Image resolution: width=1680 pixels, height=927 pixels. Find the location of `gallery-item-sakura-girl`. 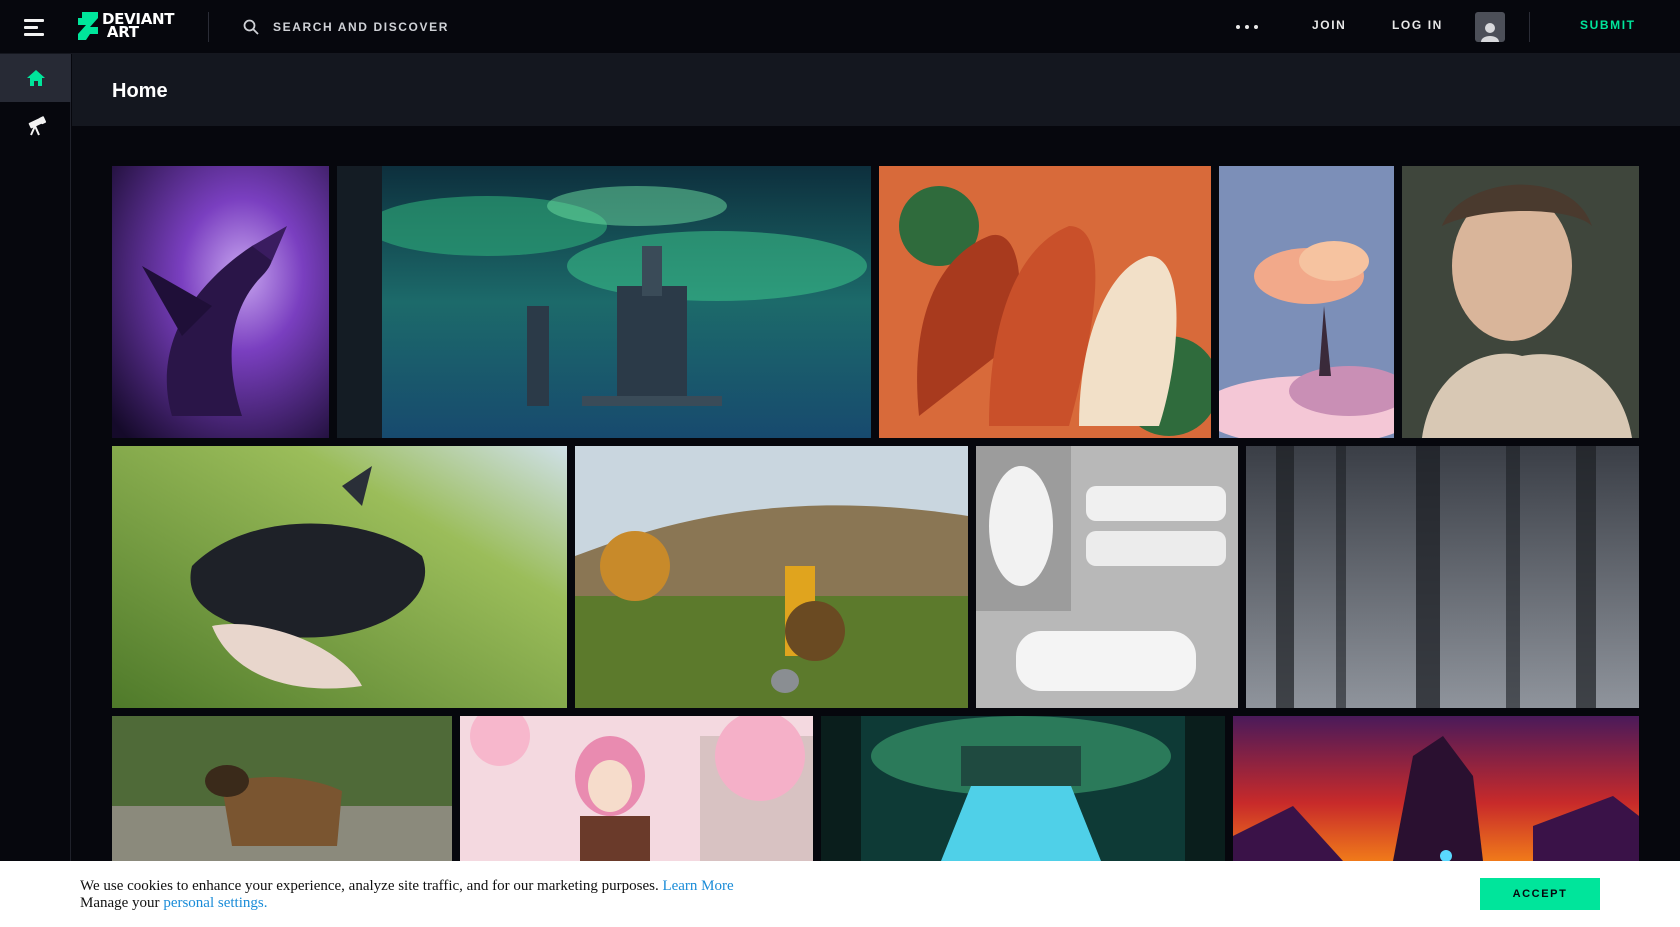

gallery-item-sakura-girl is located at coordinates (636, 788).